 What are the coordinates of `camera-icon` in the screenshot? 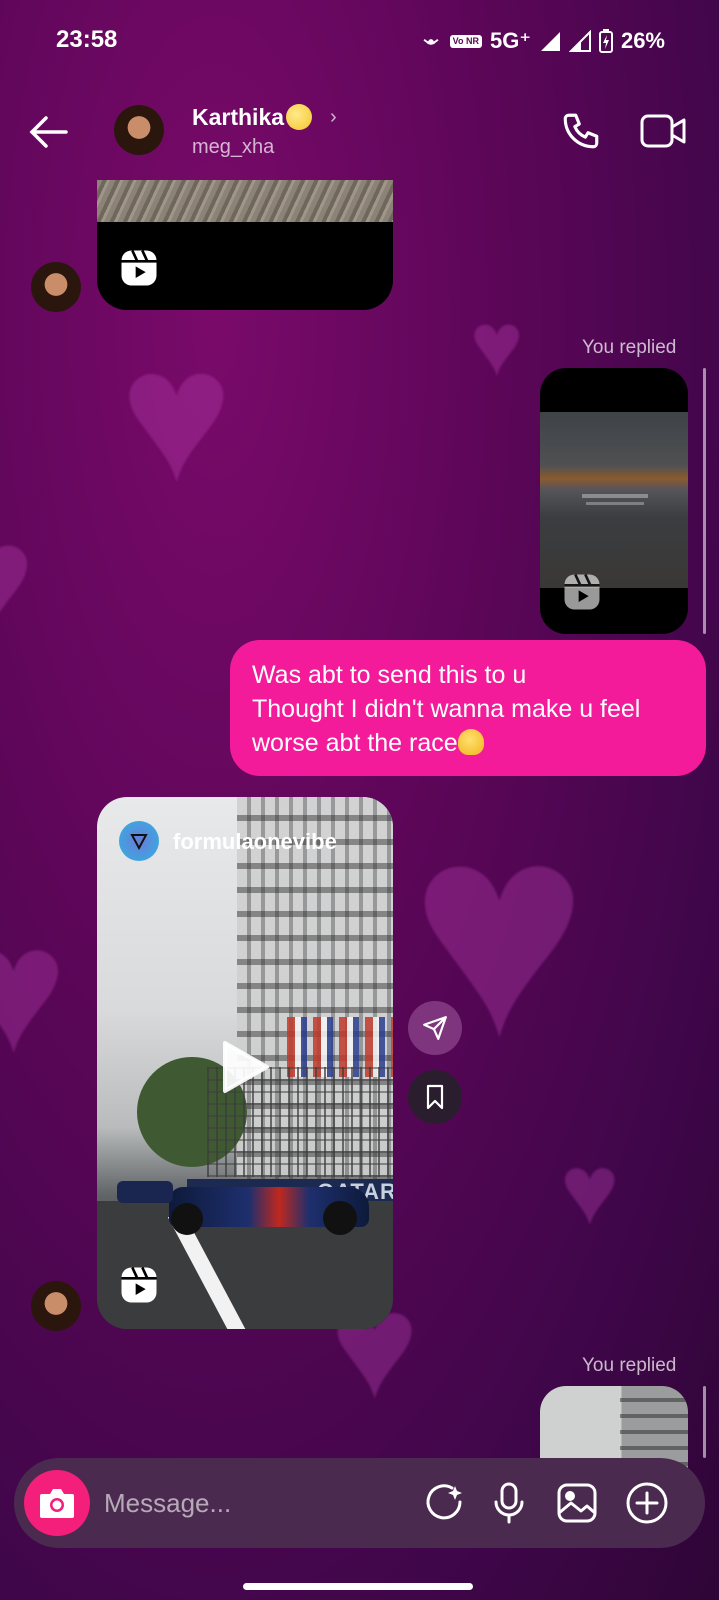 It's located at (57, 1503).